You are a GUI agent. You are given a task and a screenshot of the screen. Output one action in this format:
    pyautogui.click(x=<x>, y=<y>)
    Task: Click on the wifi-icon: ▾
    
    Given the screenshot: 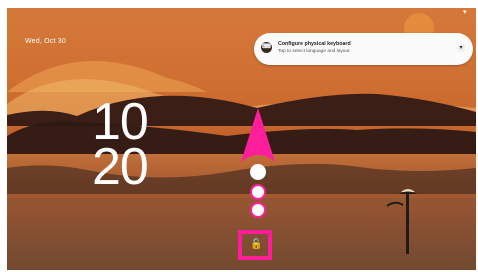 What is the action you would take?
    pyautogui.click(x=465, y=12)
    